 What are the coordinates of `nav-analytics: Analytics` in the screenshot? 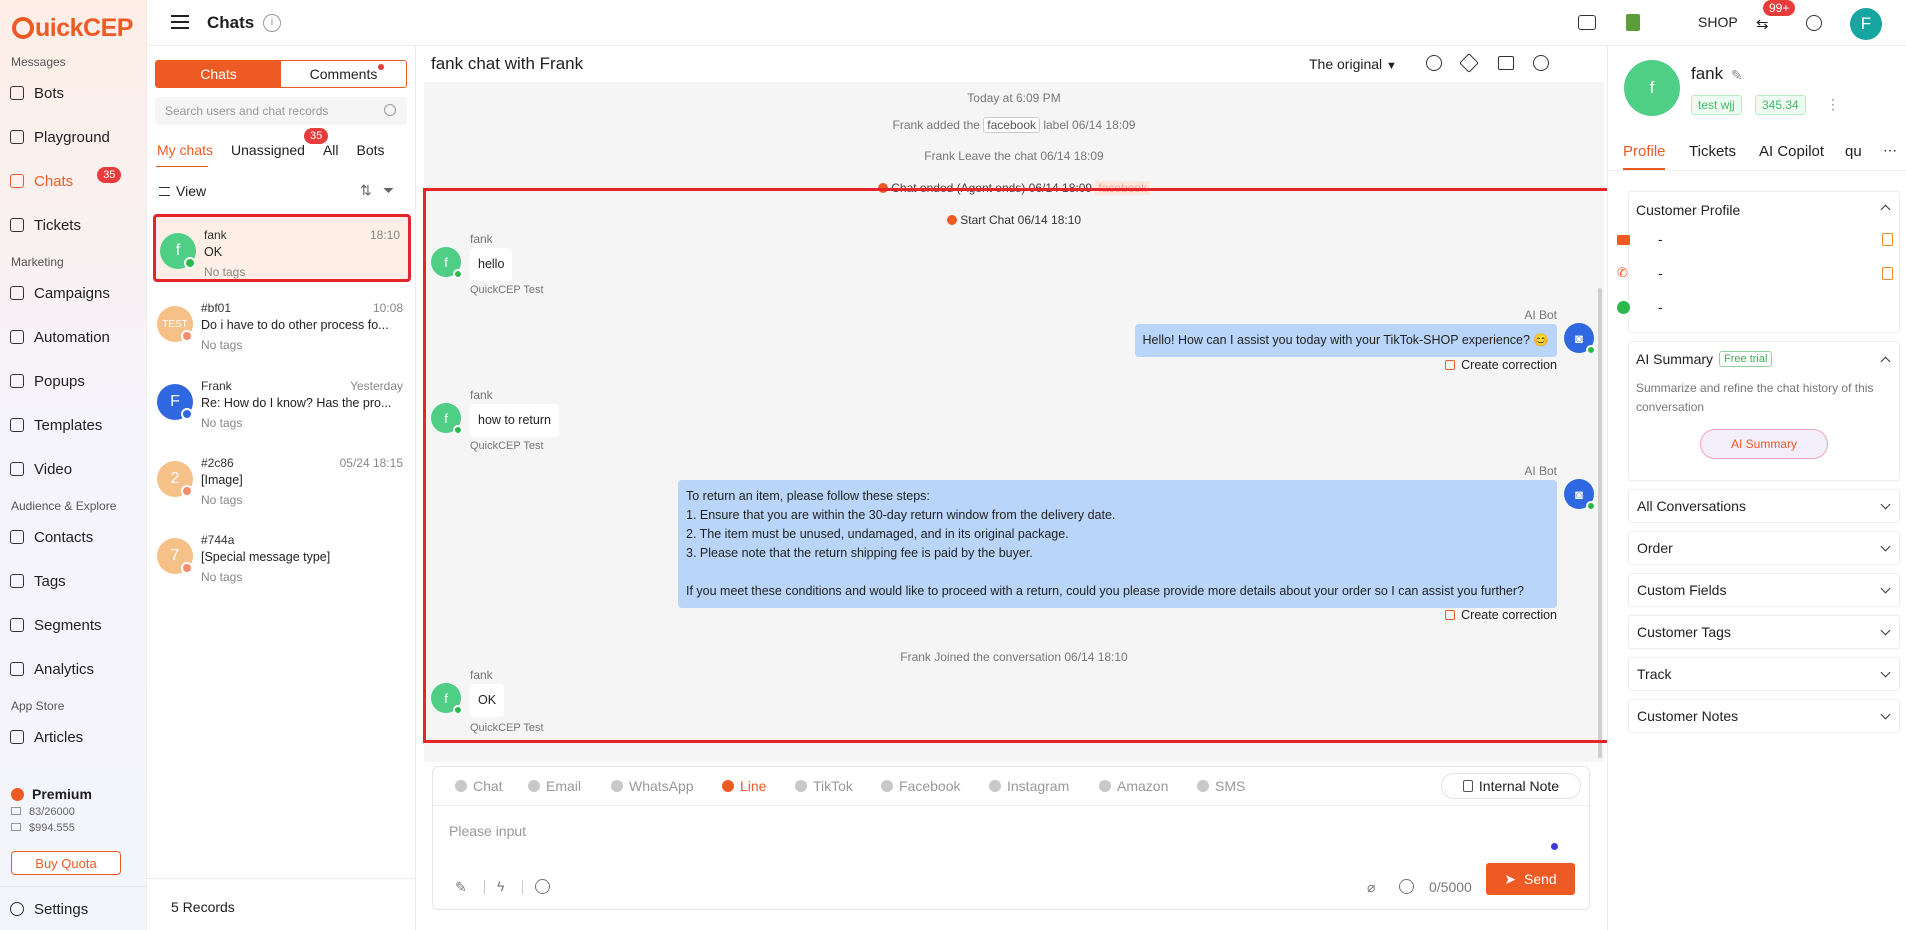 It's located at (76, 669).